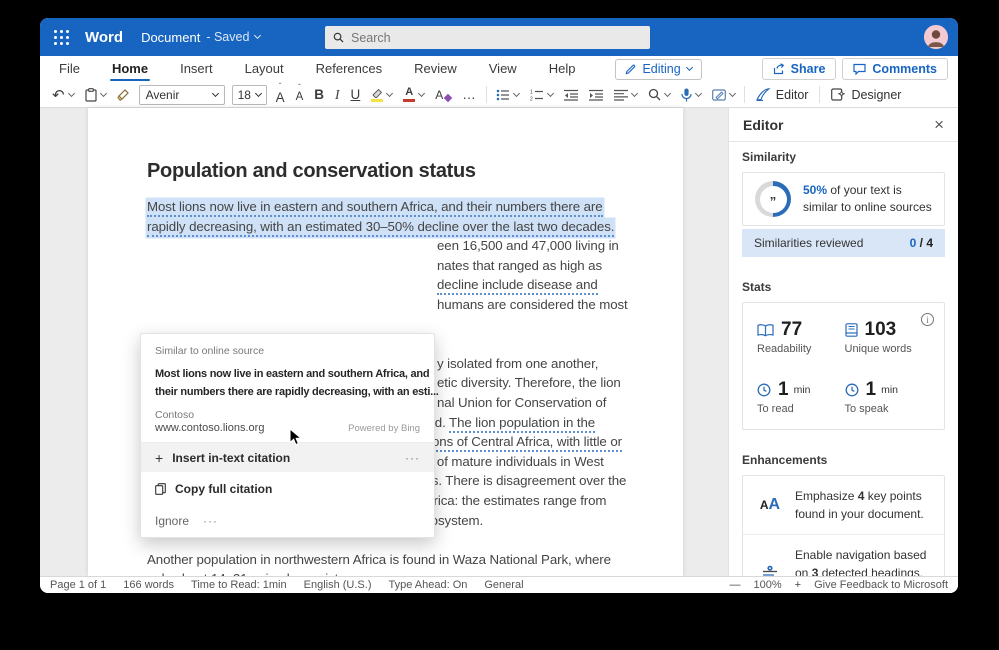 This screenshot has width=999, height=650. What do you see at coordinates (913, 243) in the screenshot?
I see `reviewed-count: 0` at bounding box center [913, 243].